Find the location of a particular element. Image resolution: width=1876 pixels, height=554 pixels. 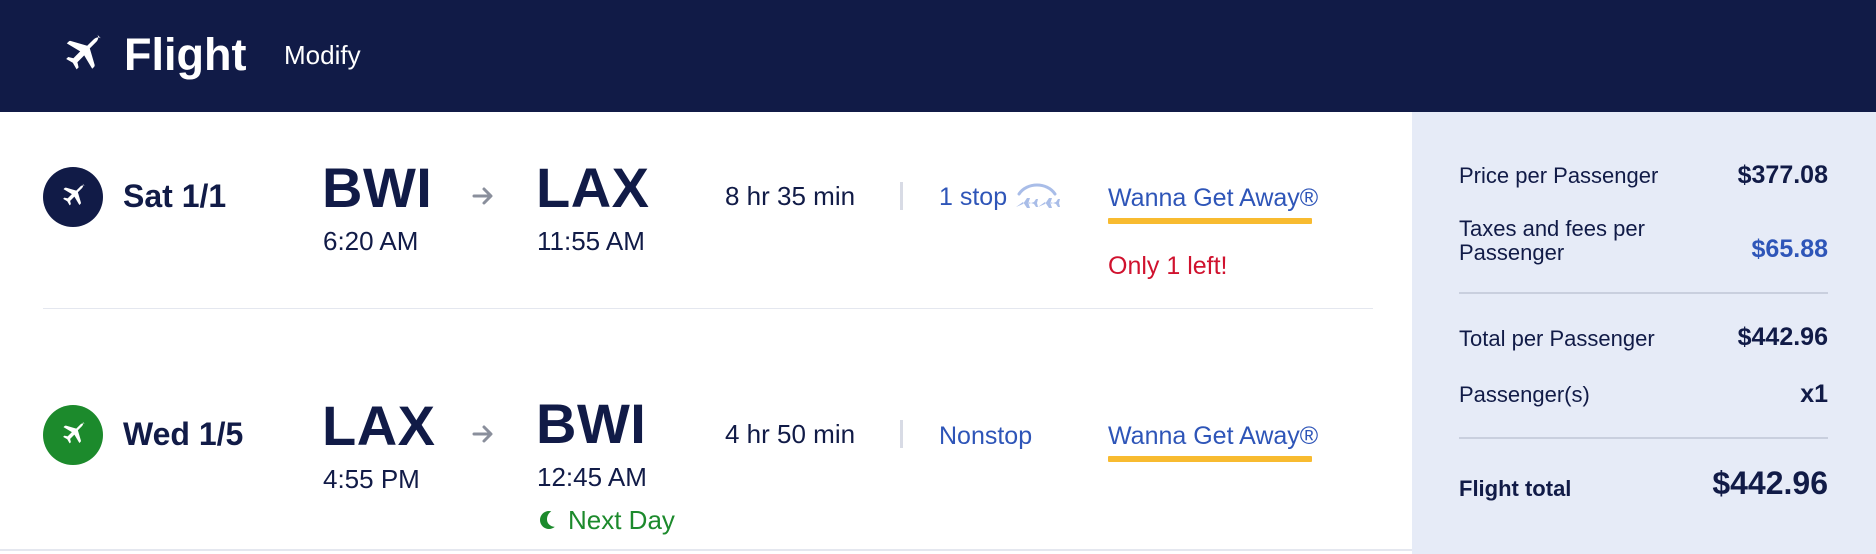

flight-date: Sat 1/1 is located at coordinates (175, 196).